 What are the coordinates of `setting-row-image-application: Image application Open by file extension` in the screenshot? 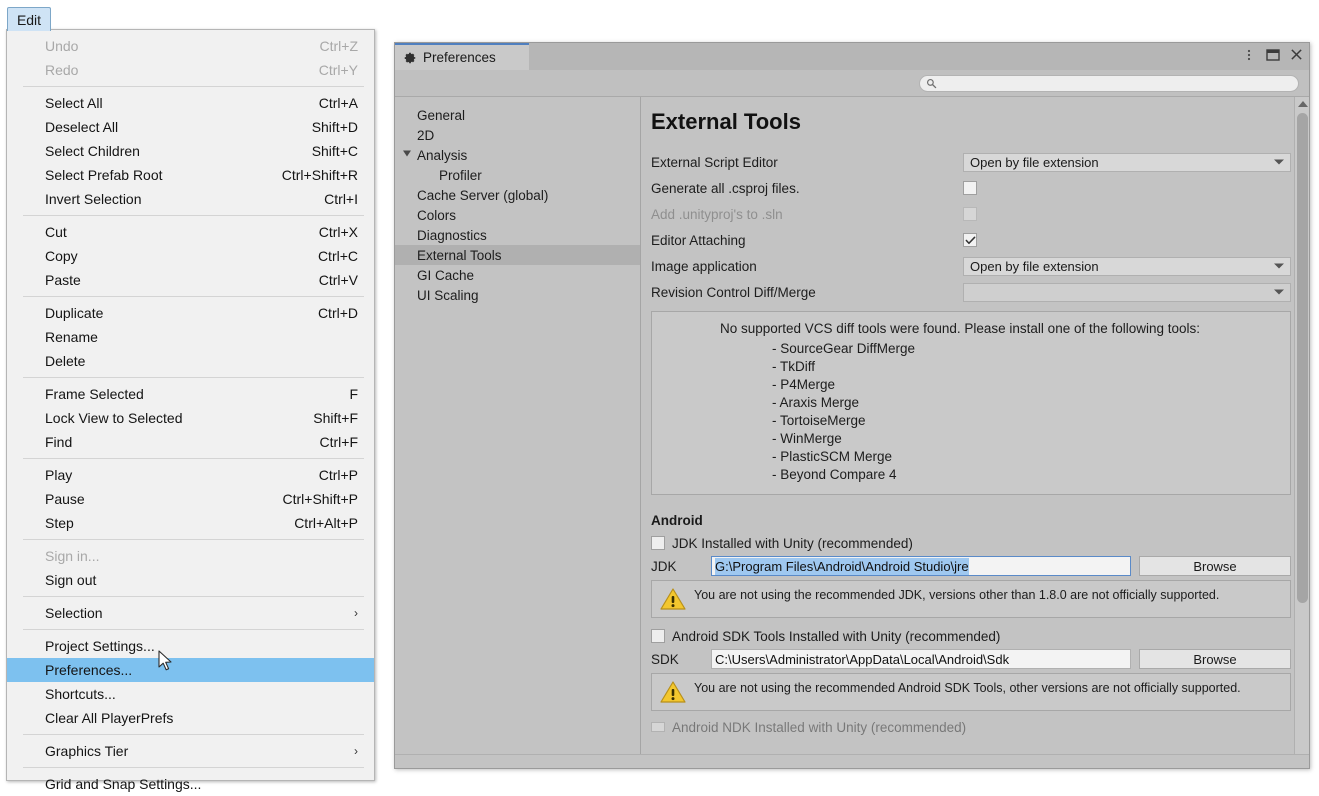 It's located at (971, 266).